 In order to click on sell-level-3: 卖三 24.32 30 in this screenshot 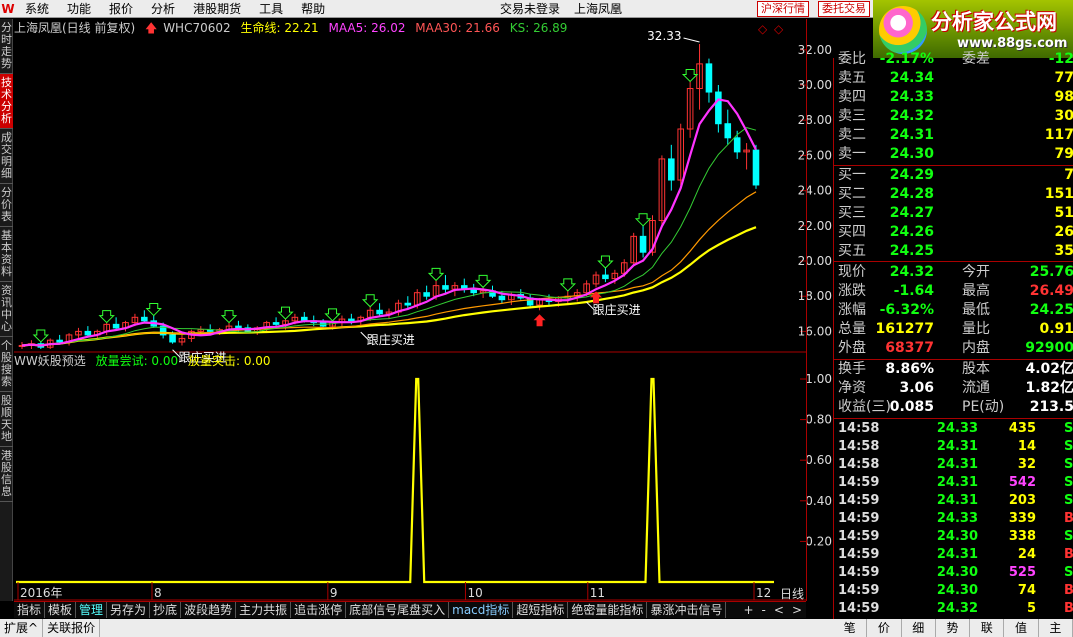, I will do `click(955, 116)`.